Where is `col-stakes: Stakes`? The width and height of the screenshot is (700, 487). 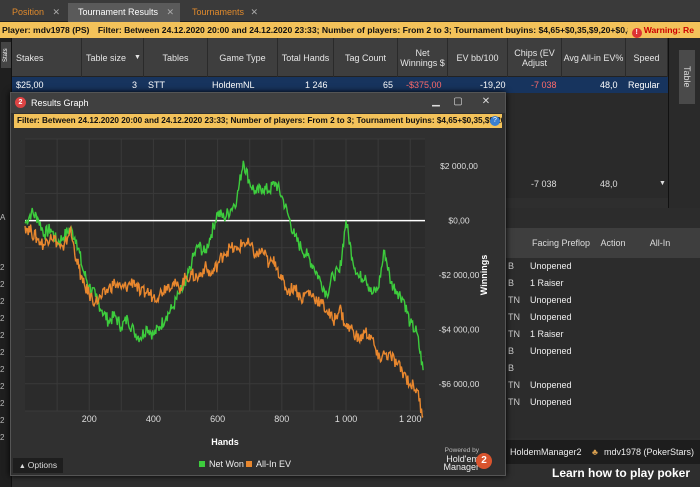 col-stakes: Stakes is located at coordinates (47, 57).